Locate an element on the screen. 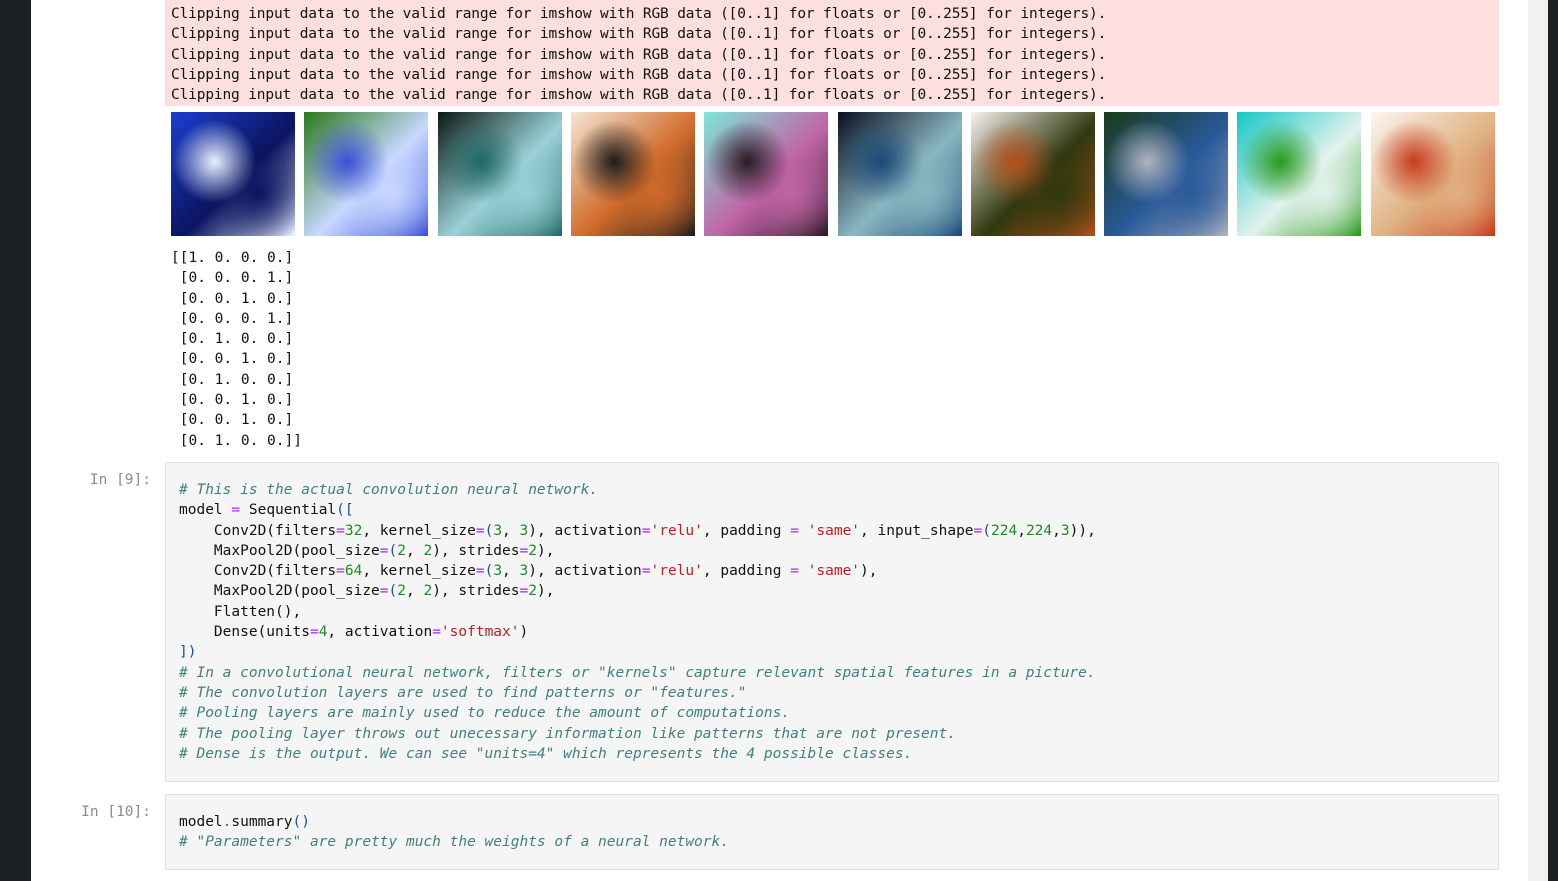  vertical-scrollbar is located at coordinates (1538, 440).